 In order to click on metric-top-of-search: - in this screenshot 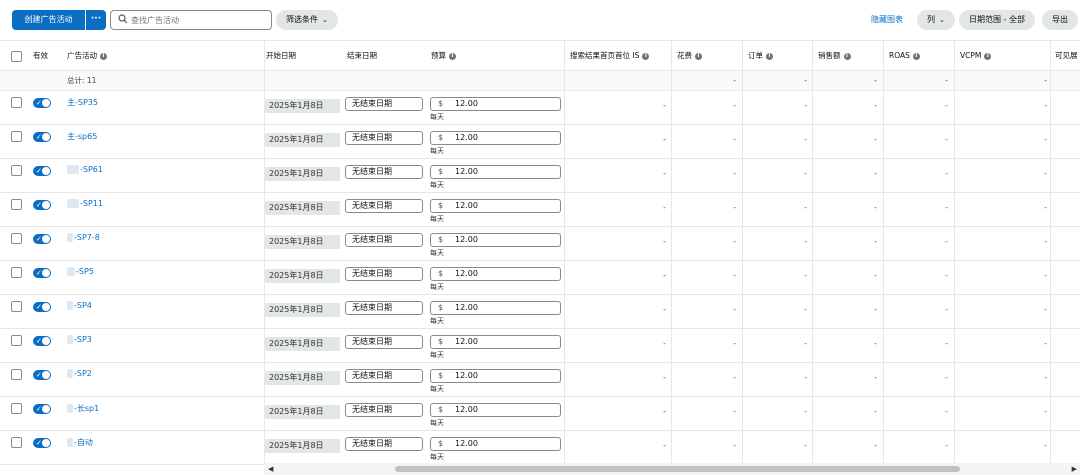, I will do `click(664, 173)`.